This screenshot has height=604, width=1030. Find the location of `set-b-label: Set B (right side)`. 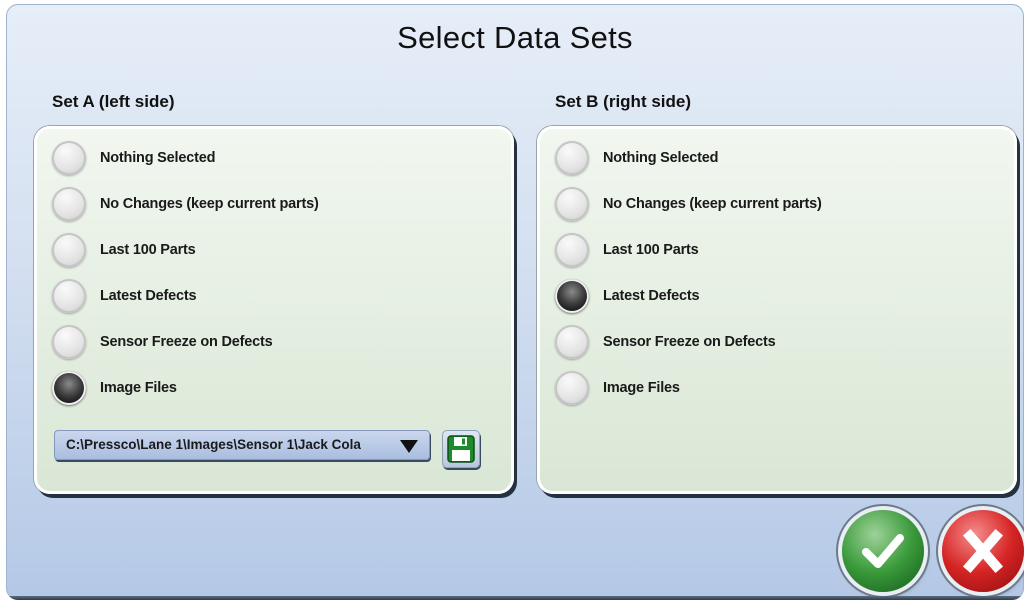

set-b-label: Set B (right side) is located at coordinates (623, 101).